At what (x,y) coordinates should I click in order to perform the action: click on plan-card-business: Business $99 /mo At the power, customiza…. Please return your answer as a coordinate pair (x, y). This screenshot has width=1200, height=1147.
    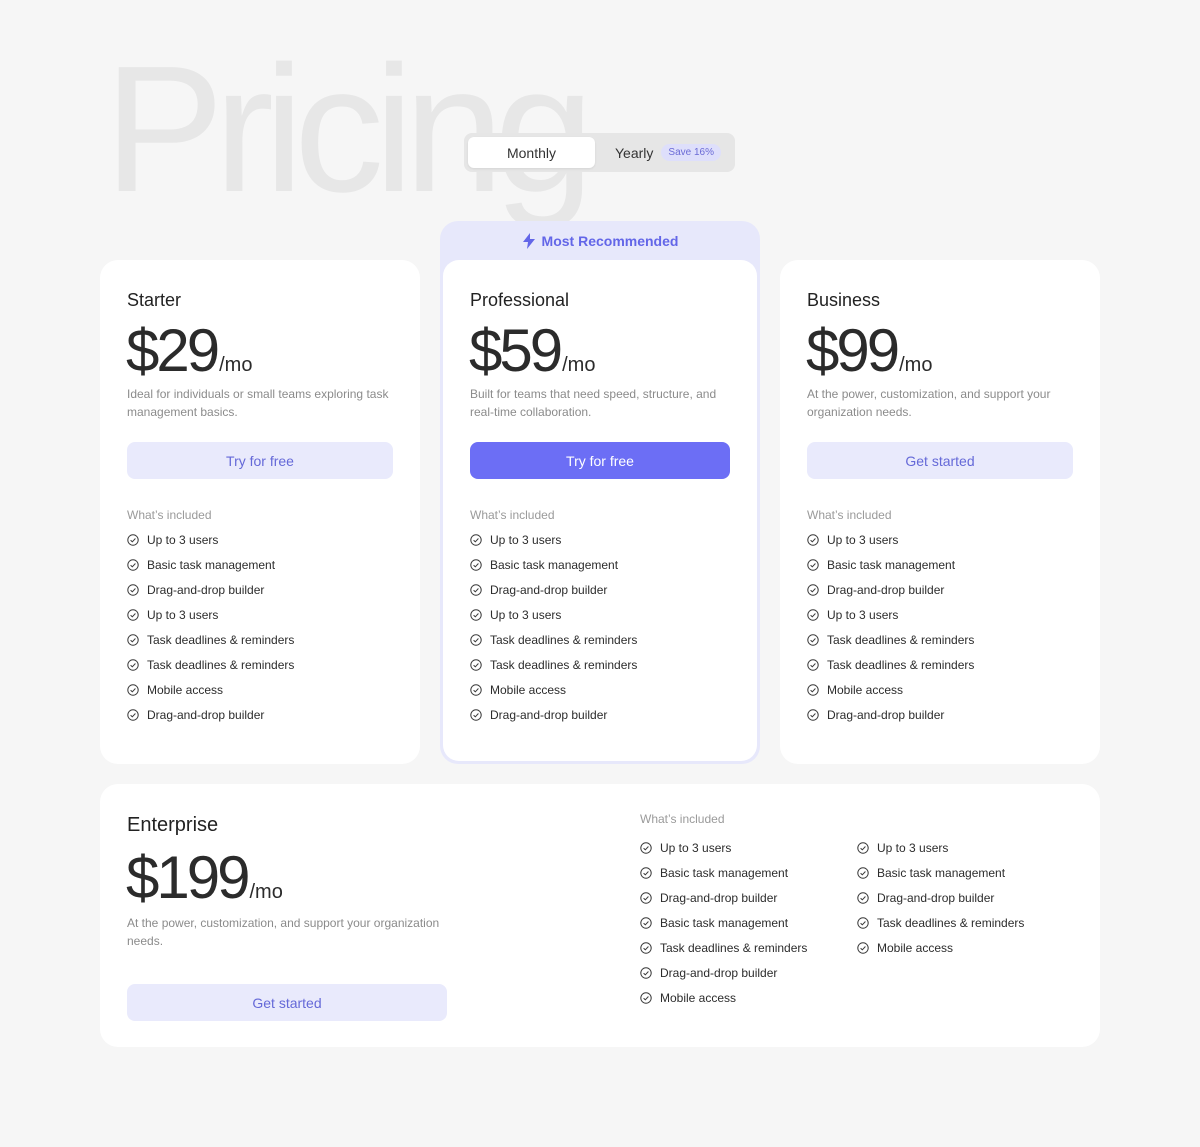
    Looking at the image, I should click on (940, 512).